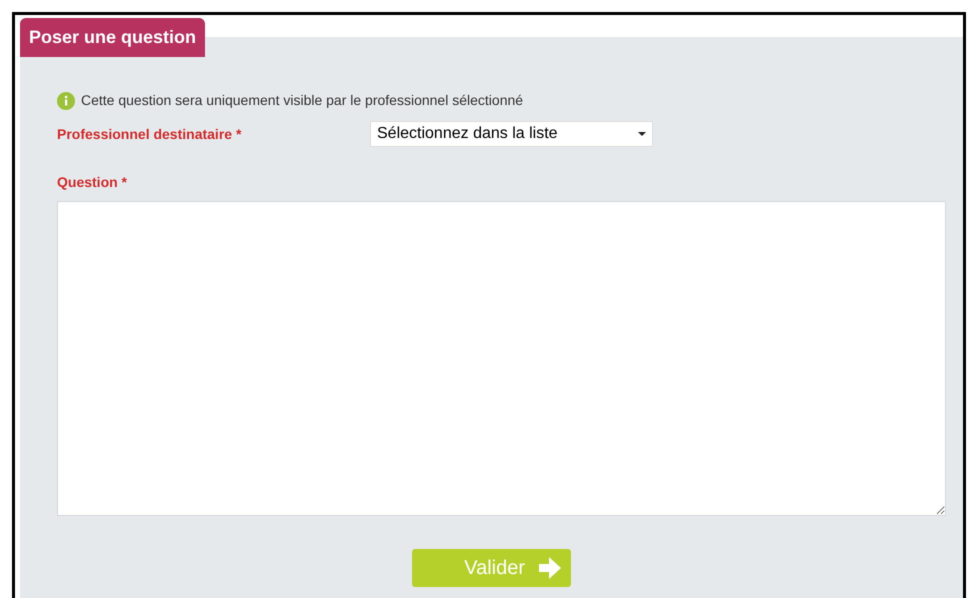 The width and height of the screenshot is (971, 598). What do you see at coordinates (149, 134) in the screenshot?
I see `recipient-label: Professionnel destinataire *` at bounding box center [149, 134].